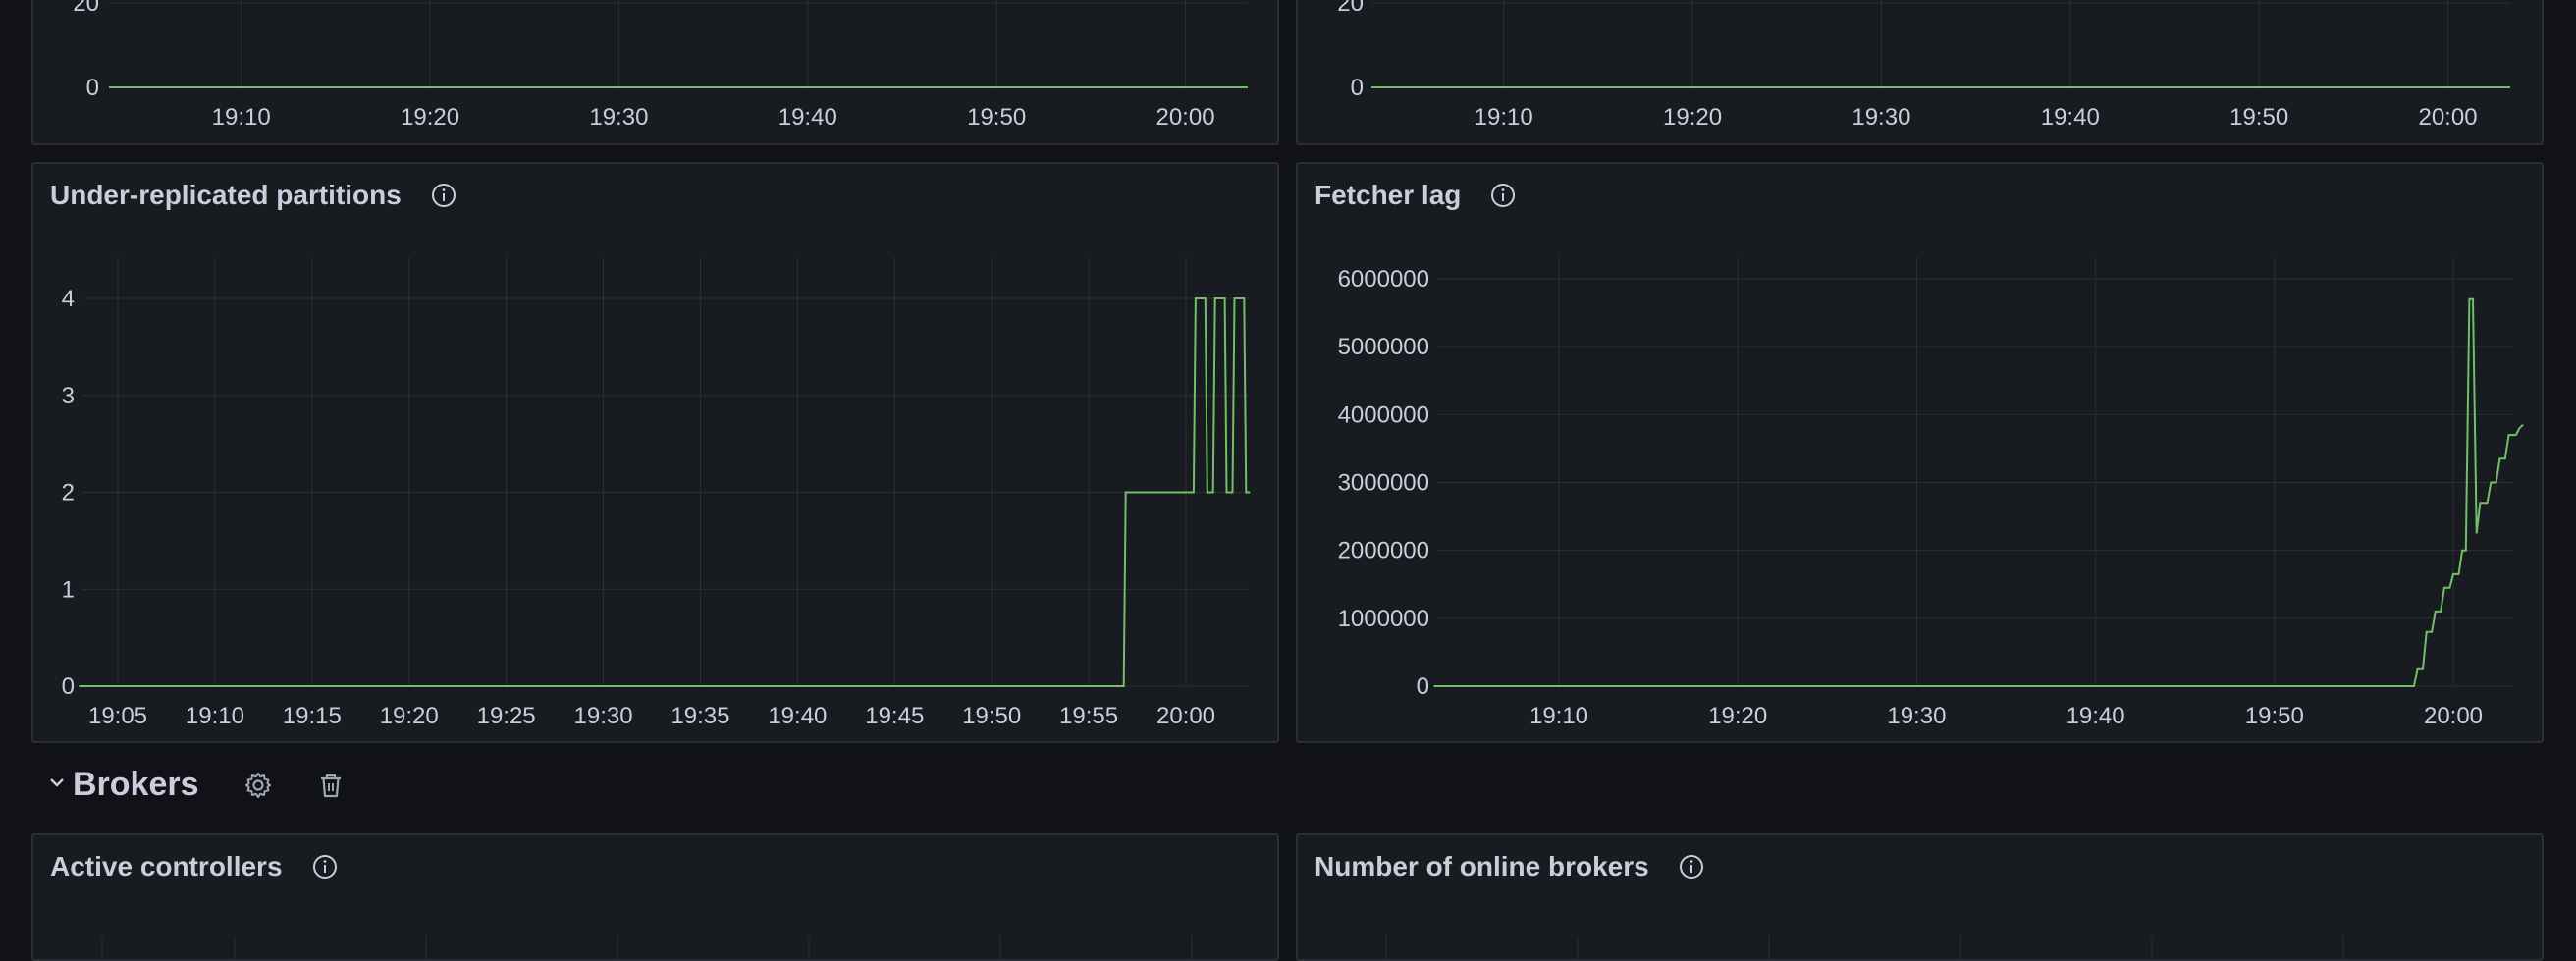 This screenshot has width=2576, height=961. Describe the element at coordinates (506, 716) in the screenshot. I see `x-tick-label: 19:25` at that location.